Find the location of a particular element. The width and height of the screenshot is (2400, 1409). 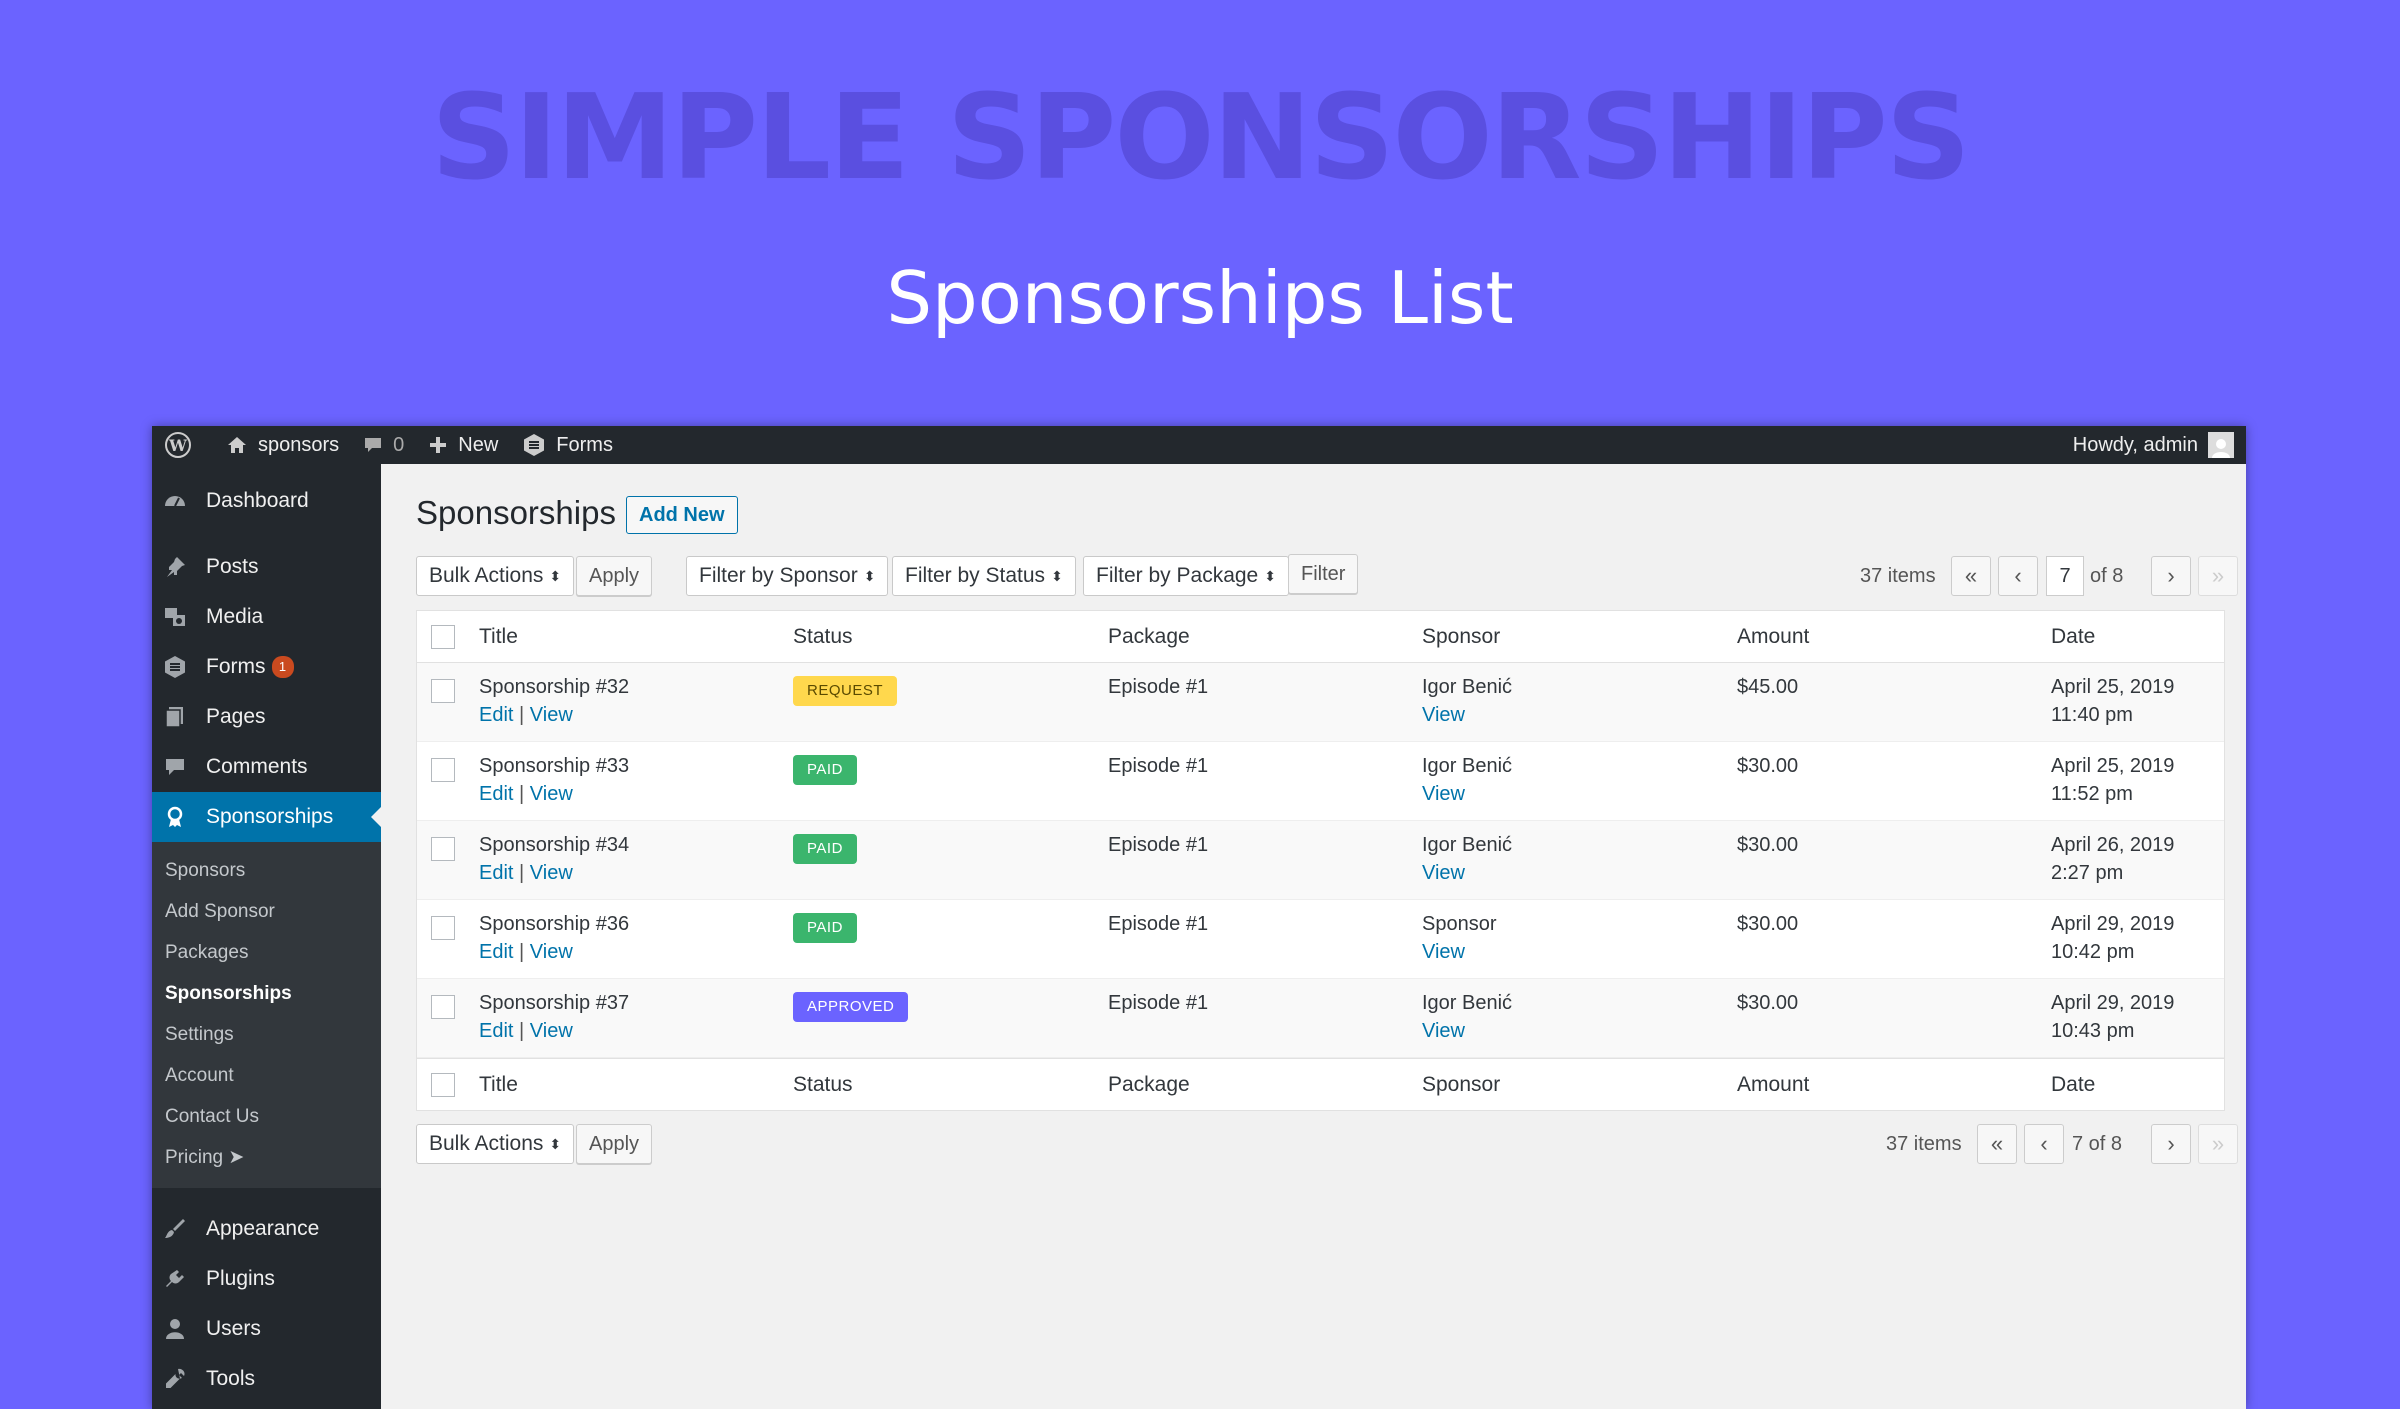

brush-icon is located at coordinates (175, 1228).